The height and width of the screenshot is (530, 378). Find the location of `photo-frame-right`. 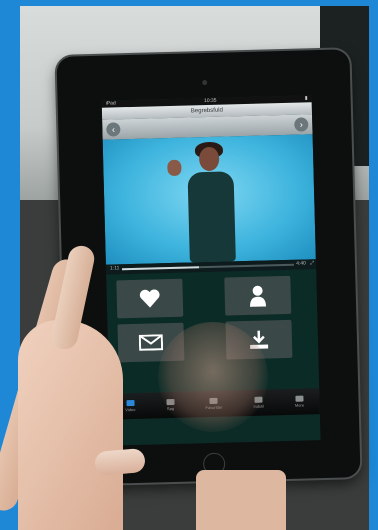

photo-frame-right is located at coordinates (373, 265).